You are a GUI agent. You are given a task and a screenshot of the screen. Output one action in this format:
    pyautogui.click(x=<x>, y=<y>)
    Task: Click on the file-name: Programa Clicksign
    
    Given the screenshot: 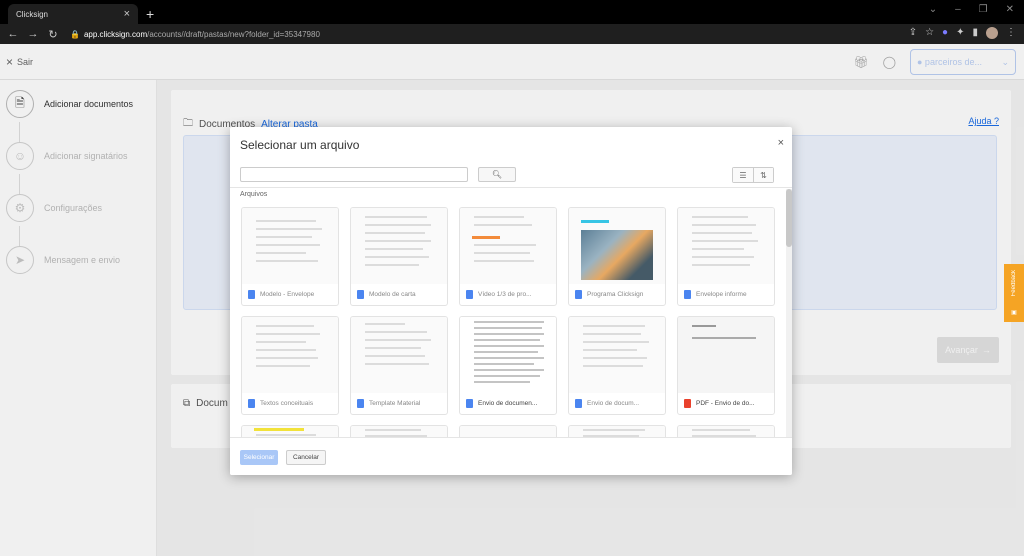 What is the action you would take?
    pyautogui.click(x=615, y=294)
    